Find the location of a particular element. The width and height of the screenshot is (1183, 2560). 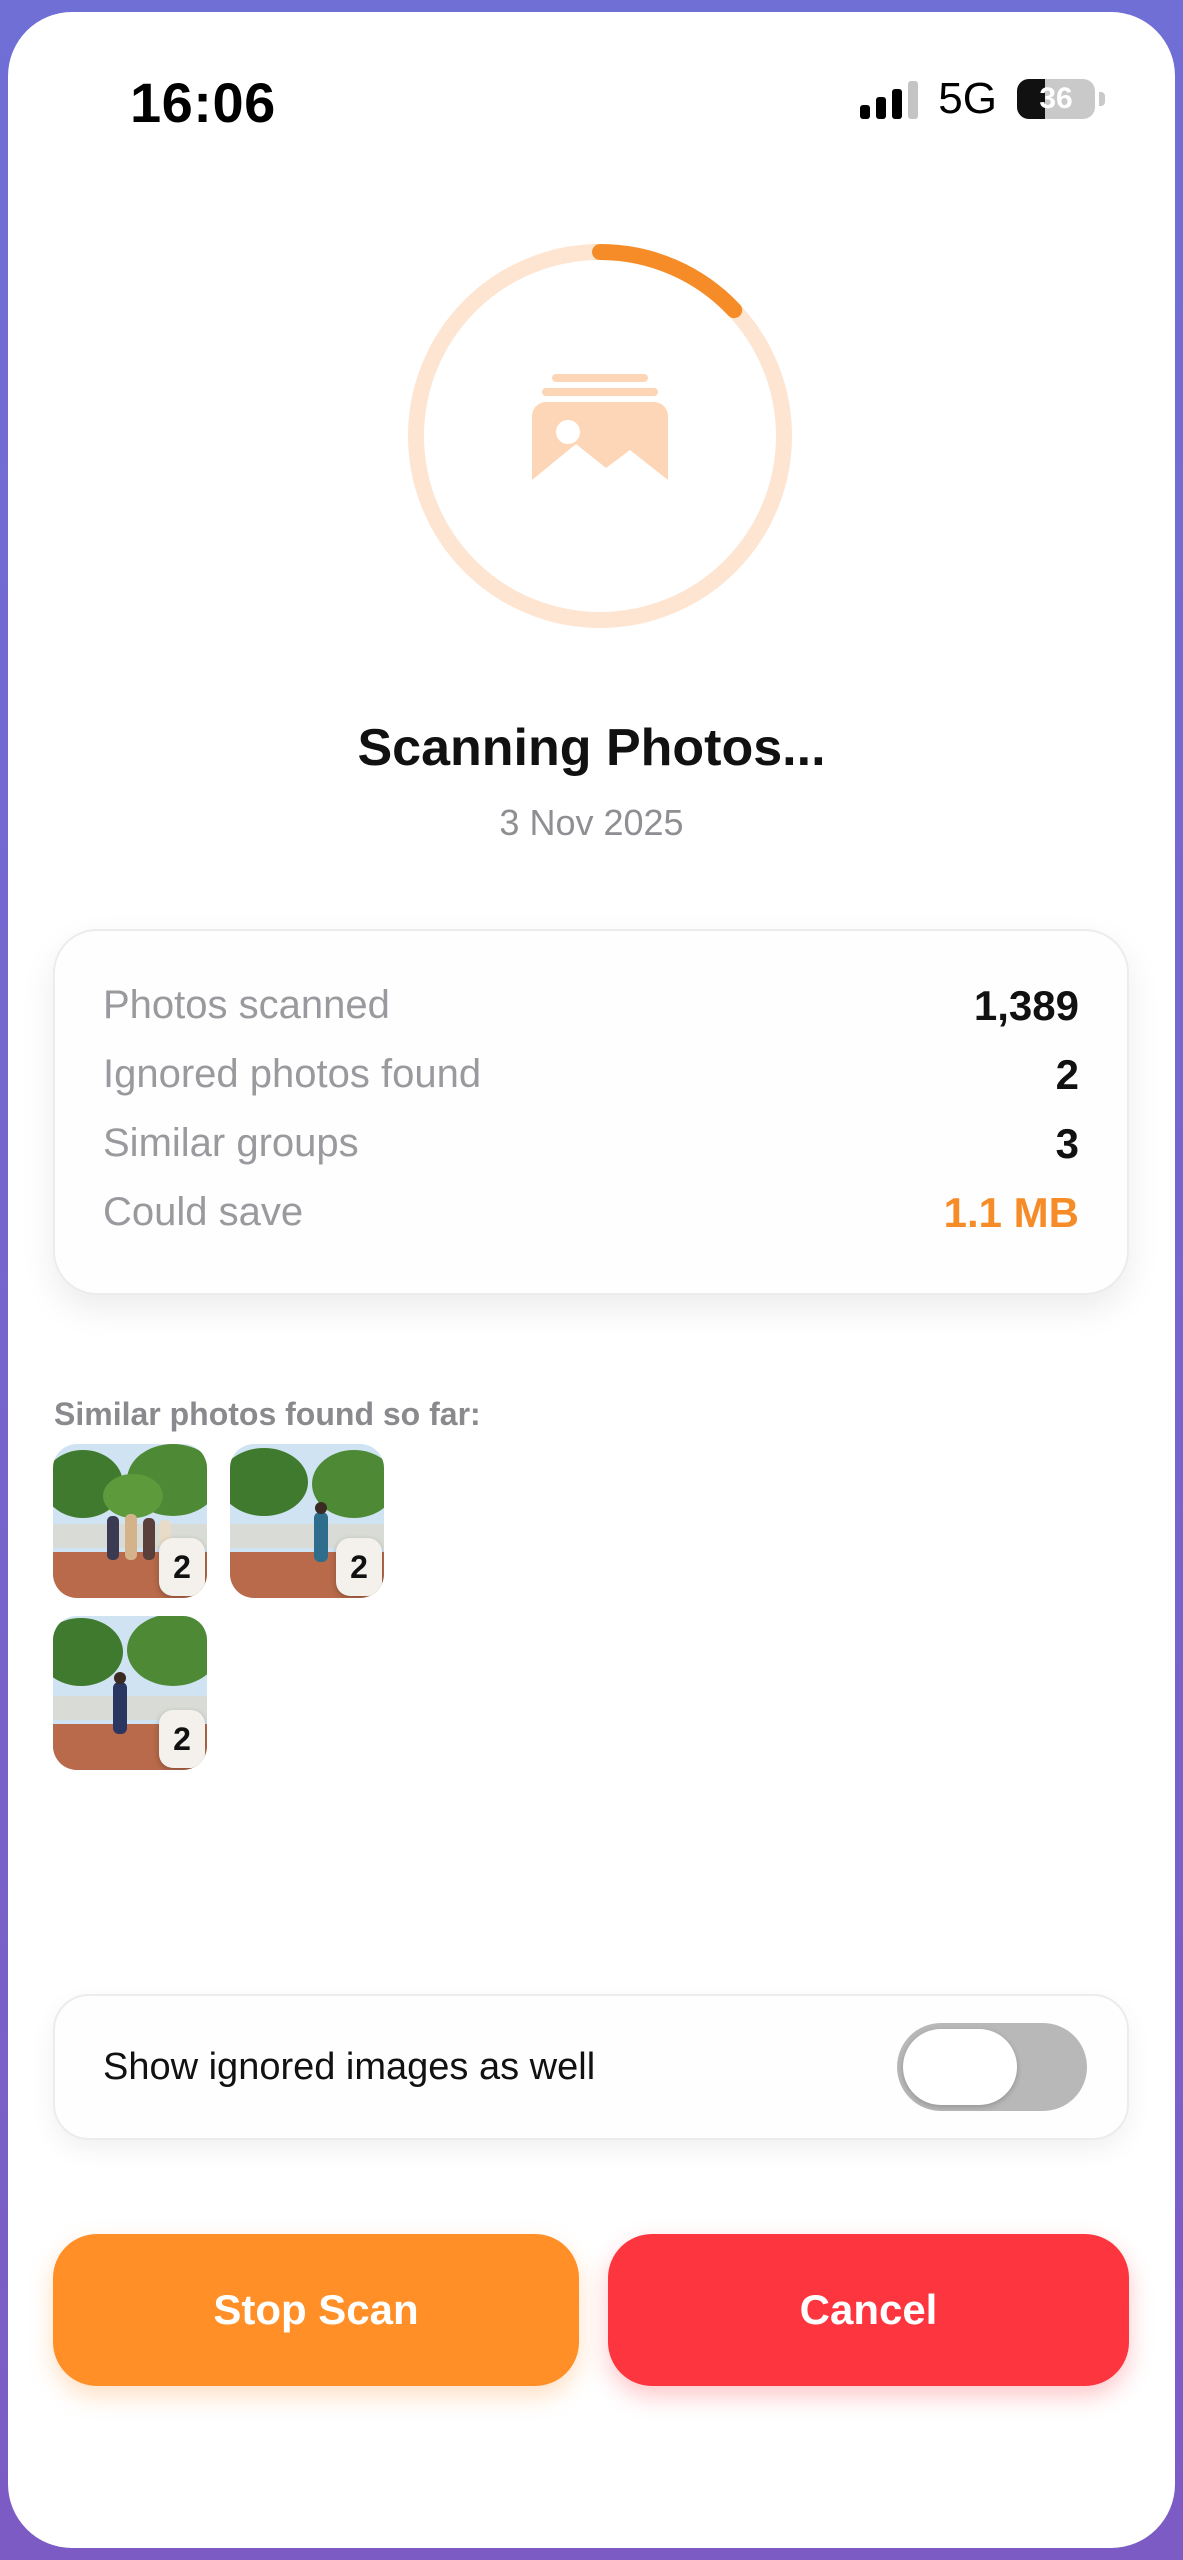

stat-label: Photos scanned is located at coordinates (246, 1005).